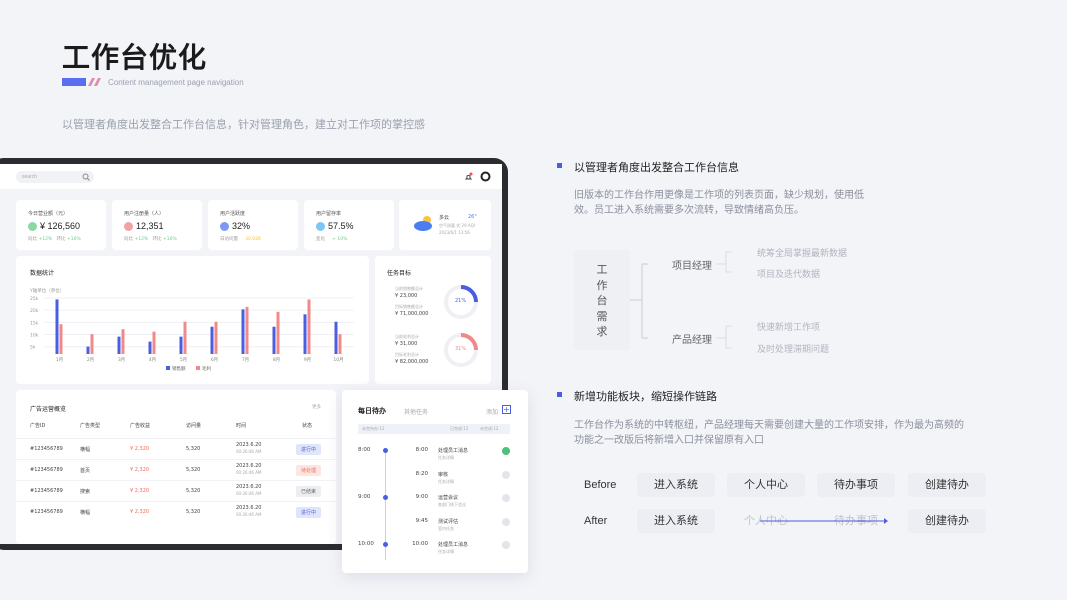  What do you see at coordinates (341, 226) in the screenshot?
I see `kpi-value: 57.5%` at bounding box center [341, 226].